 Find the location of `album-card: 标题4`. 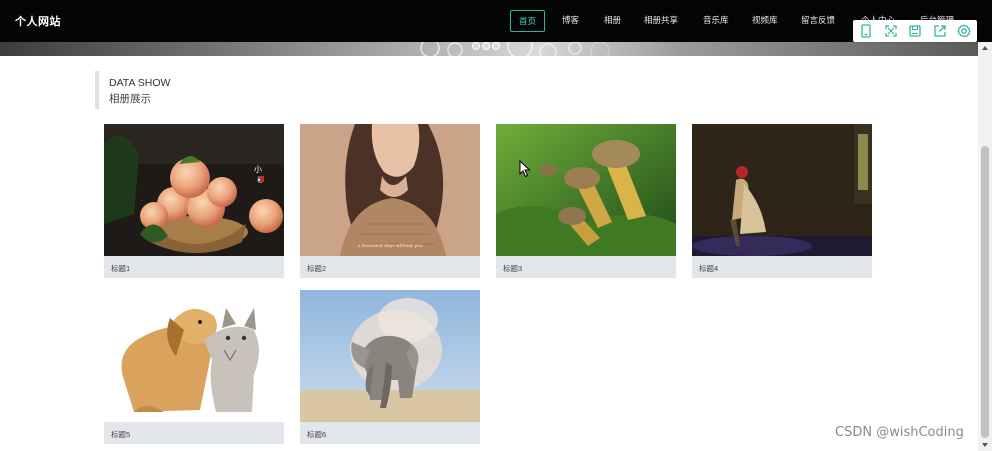

album-card: 标题4 is located at coordinates (782, 201).